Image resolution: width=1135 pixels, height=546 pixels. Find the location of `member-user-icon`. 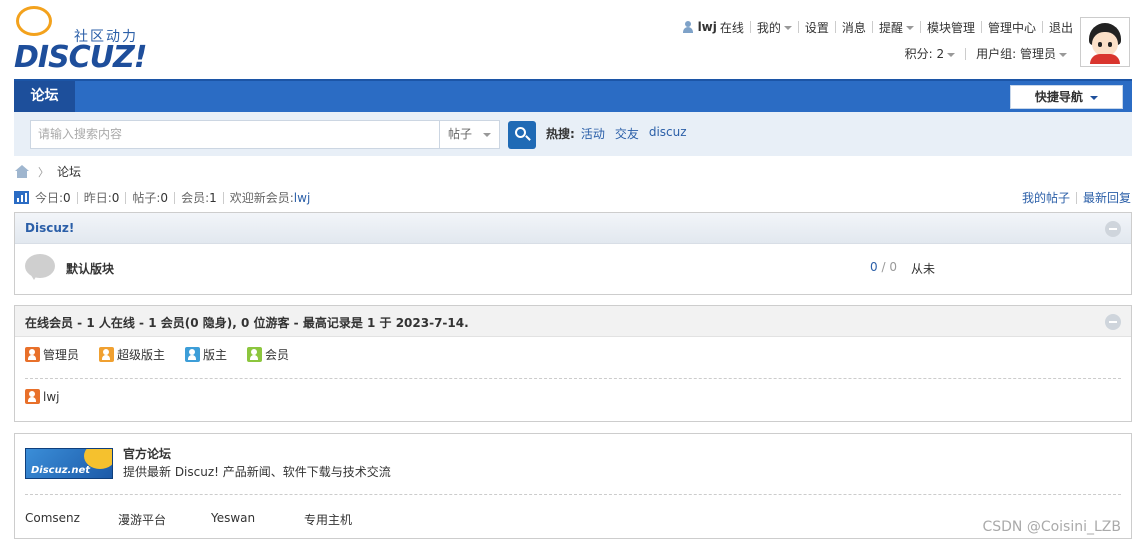

member-user-icon is located at coordinates (255, 354).